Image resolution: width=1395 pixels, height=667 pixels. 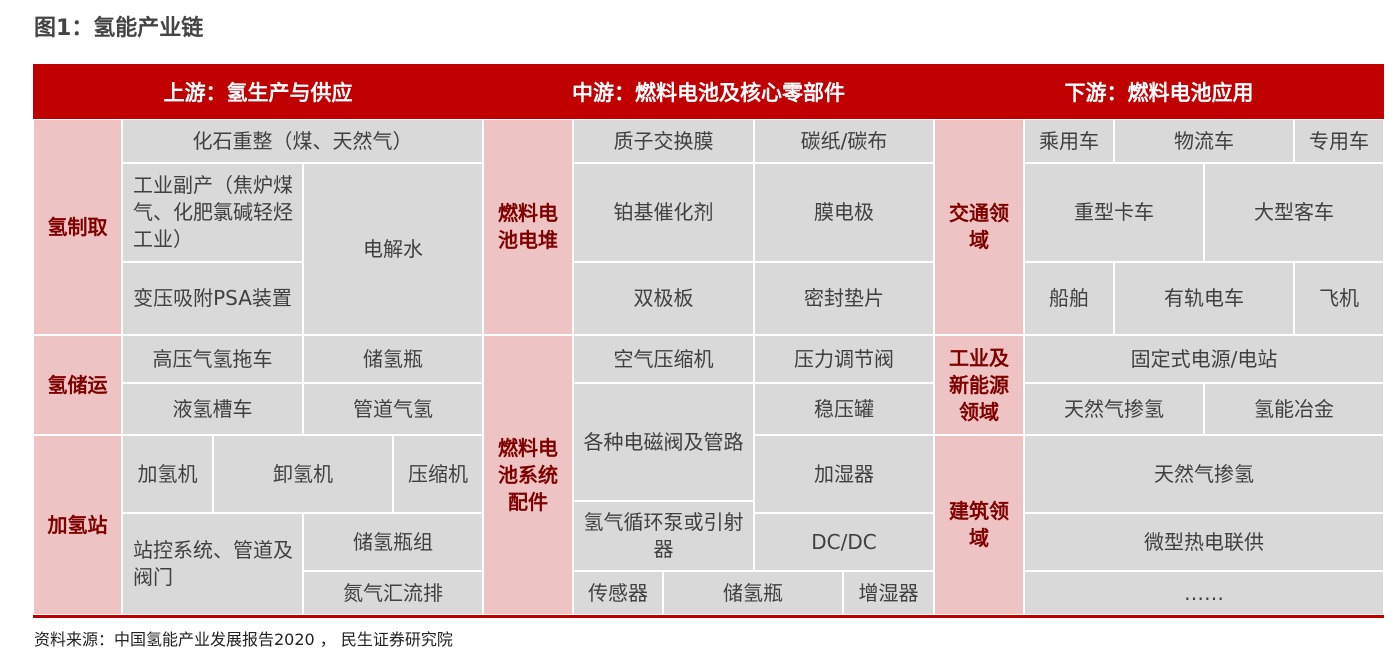 I want to click on cell-passenger-car: 乘用车, so click(x=1069, y=141).